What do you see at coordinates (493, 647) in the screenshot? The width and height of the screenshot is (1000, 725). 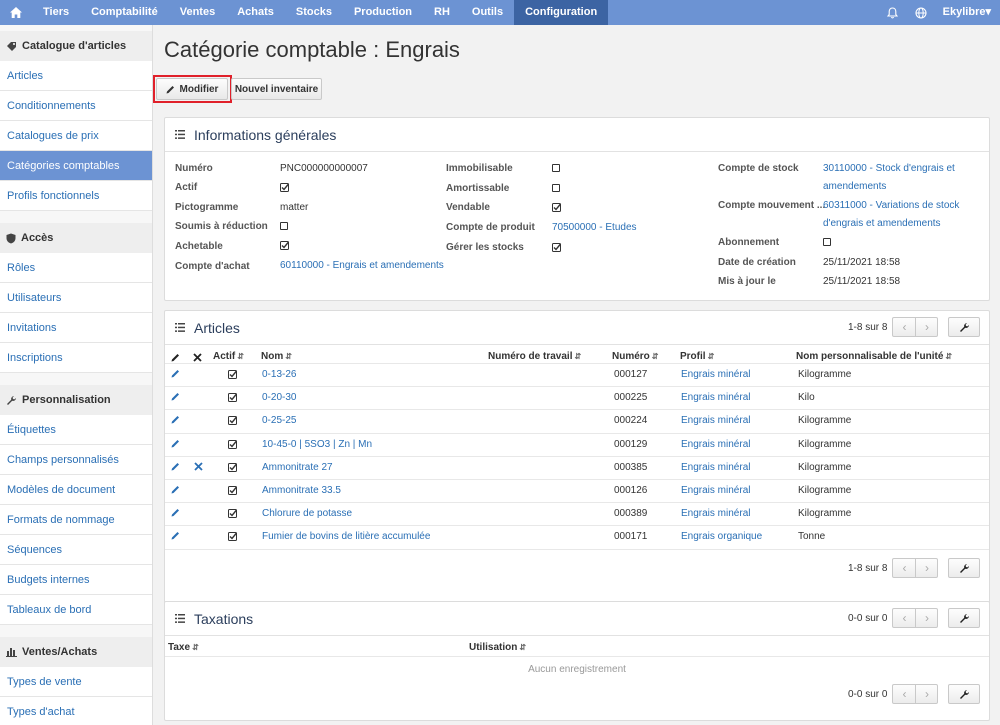 I see `column-header-label: Utilisation` at bounding box center [493, 647].